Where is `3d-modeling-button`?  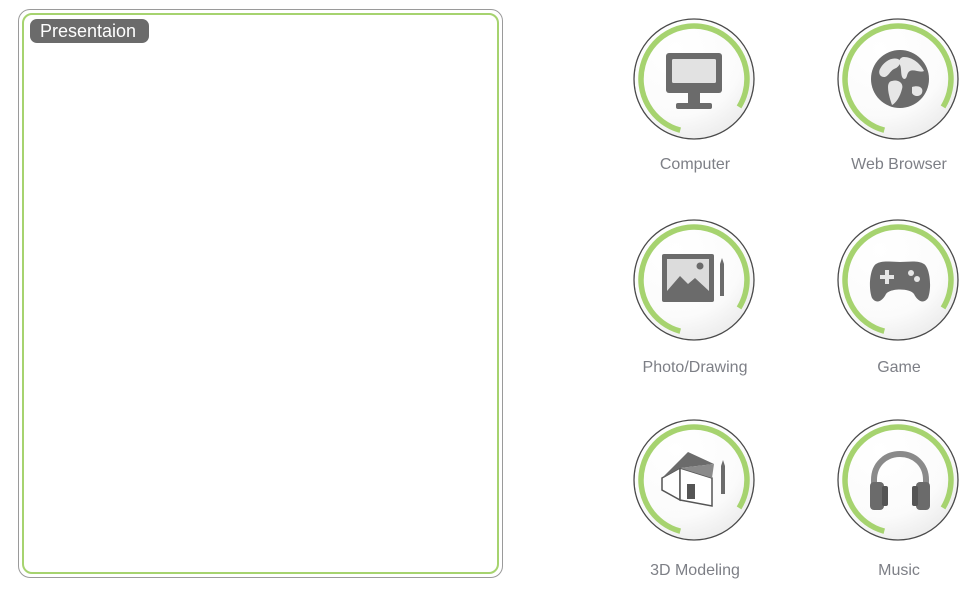 3d-modeling-button is located at coordinates (695, 481).